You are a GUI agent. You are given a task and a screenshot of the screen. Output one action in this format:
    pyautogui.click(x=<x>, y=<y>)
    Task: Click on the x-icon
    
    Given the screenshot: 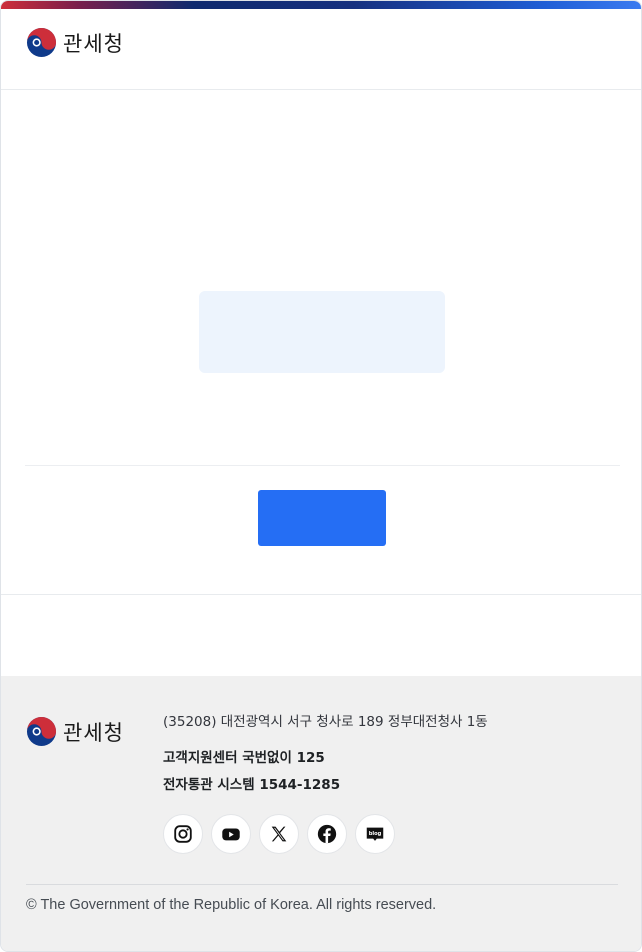 What is the action you would take?
    pyautogui.click(x=279, y=834)
    